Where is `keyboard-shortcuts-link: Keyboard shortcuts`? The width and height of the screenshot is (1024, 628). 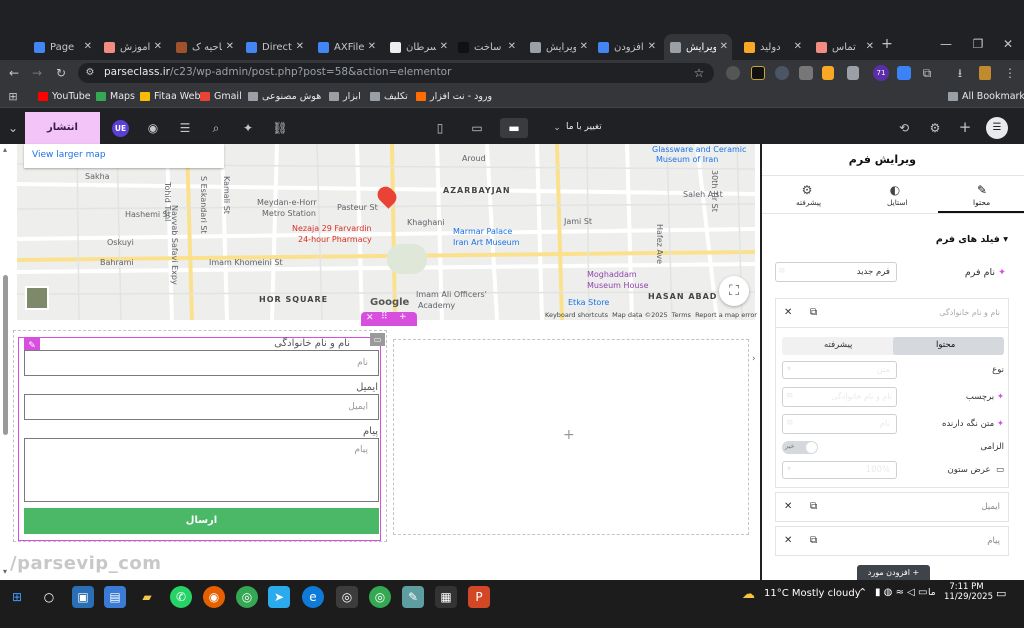 keyboard-shortcuts-link: Keyboard shortcuts is located at coordinates (576, 315).